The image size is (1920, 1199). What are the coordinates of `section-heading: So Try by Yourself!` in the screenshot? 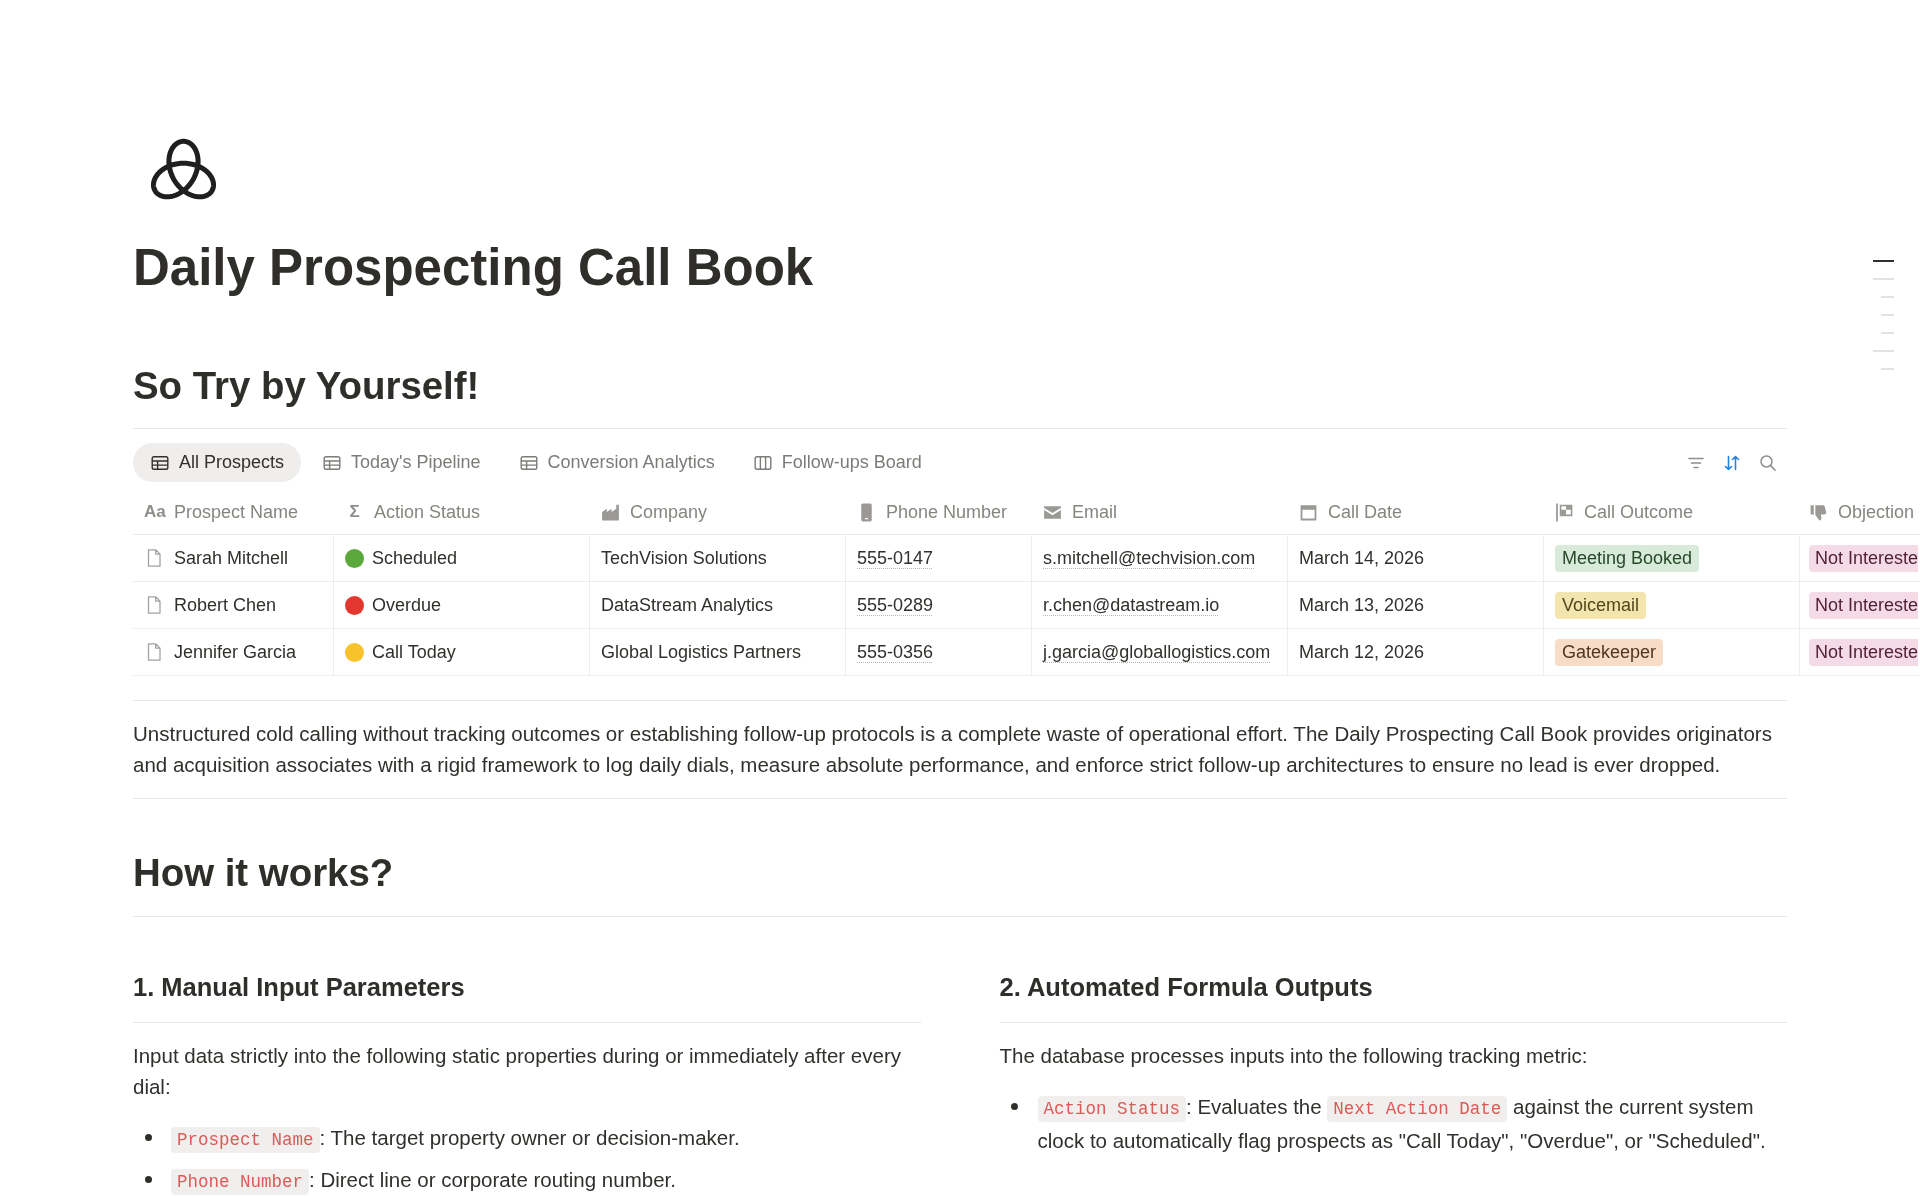 It's located at (307, 386).